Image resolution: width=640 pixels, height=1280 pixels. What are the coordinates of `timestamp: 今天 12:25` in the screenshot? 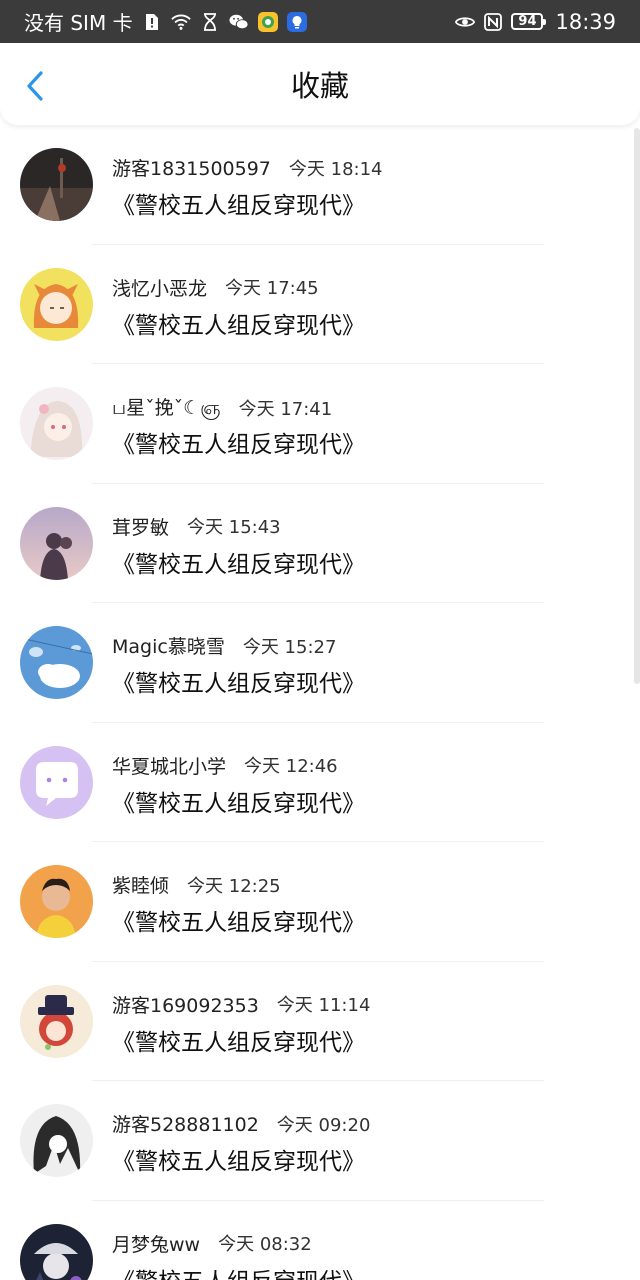 It's located at (234, 886).